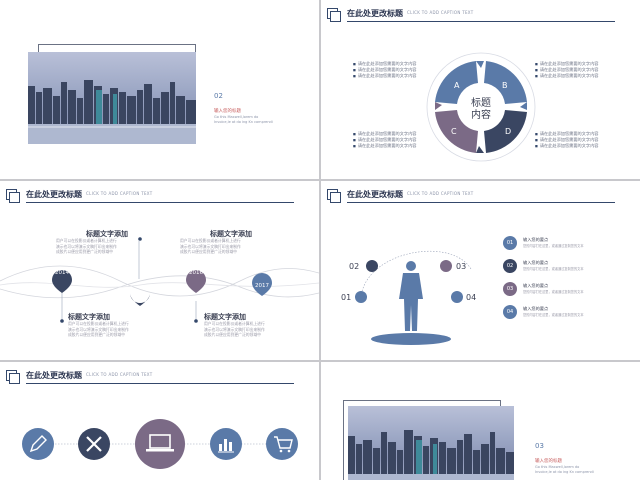  I want to click on year-2014-label: 2014, so click(62, 273).